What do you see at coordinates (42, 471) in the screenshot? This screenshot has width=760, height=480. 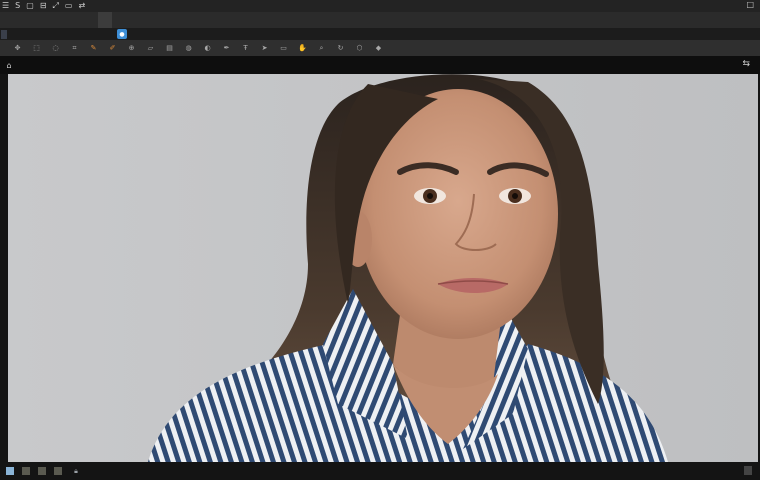 I see `adjustment-icon` at bounding box center [42, 471].